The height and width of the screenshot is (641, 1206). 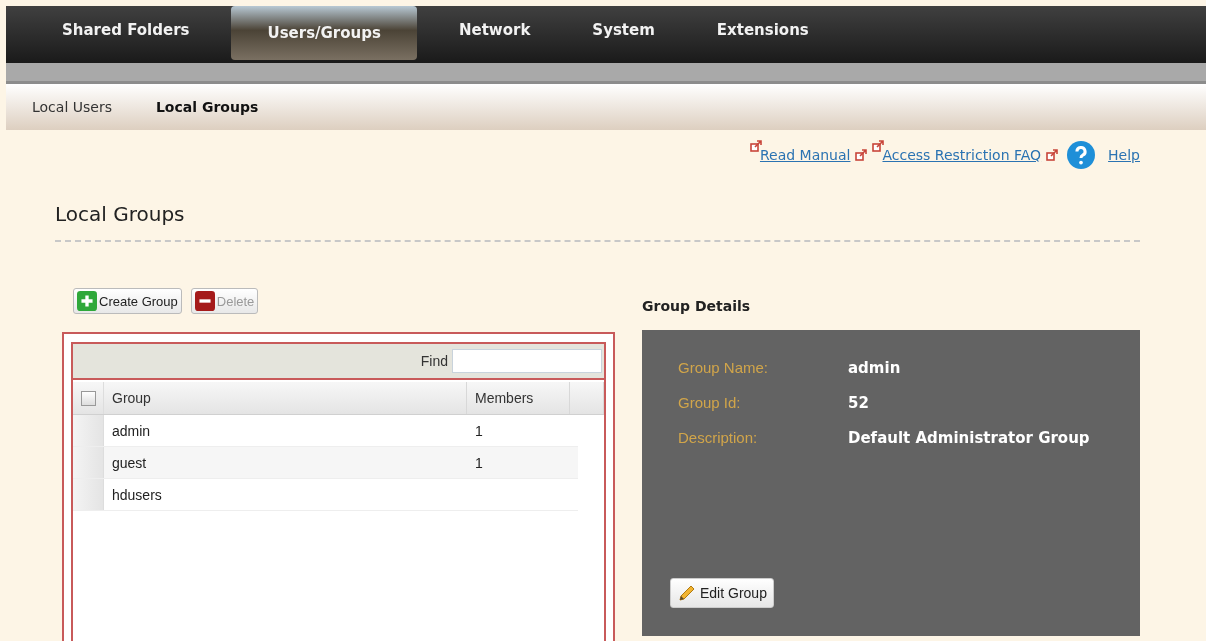 What do you see at coordinates (324, 33) in the screenshot?
I see `nav-tab: Users/Groups` at bounding box center [324, 33].